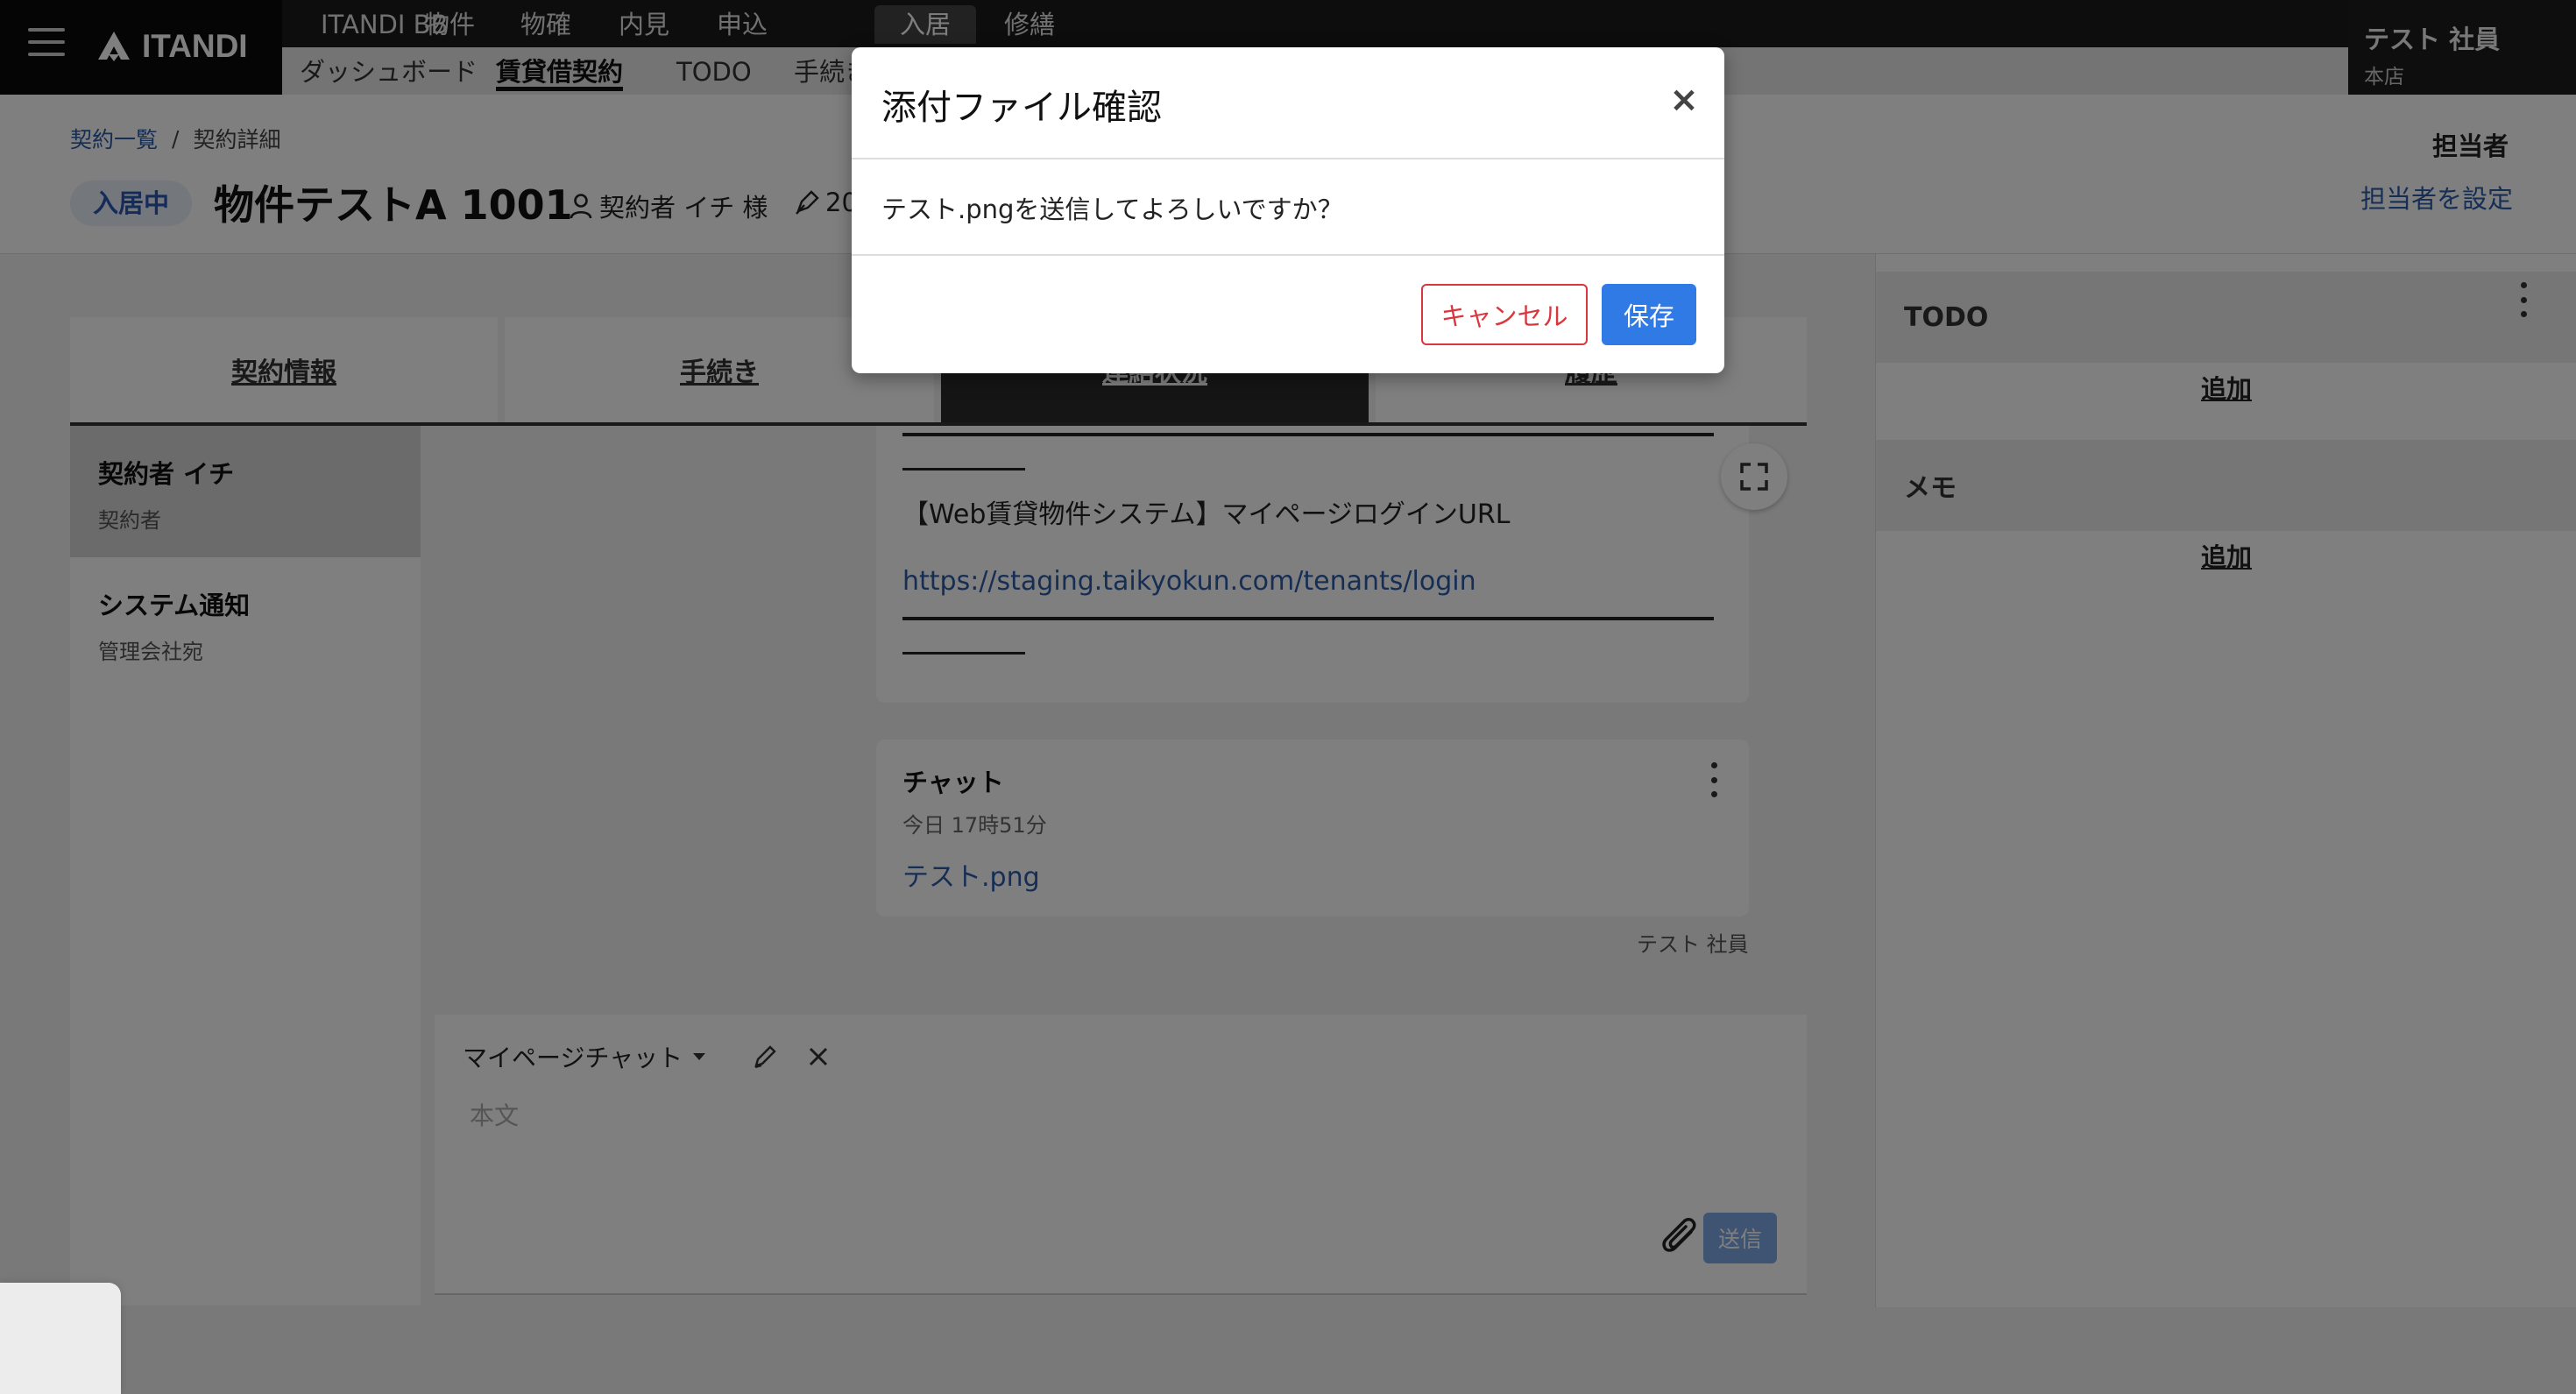  Describe the element at coordinates (1112, 209) in the screenshot. I see `dialog-message: テスト.pngを送信してよろしいですか？` at that location.